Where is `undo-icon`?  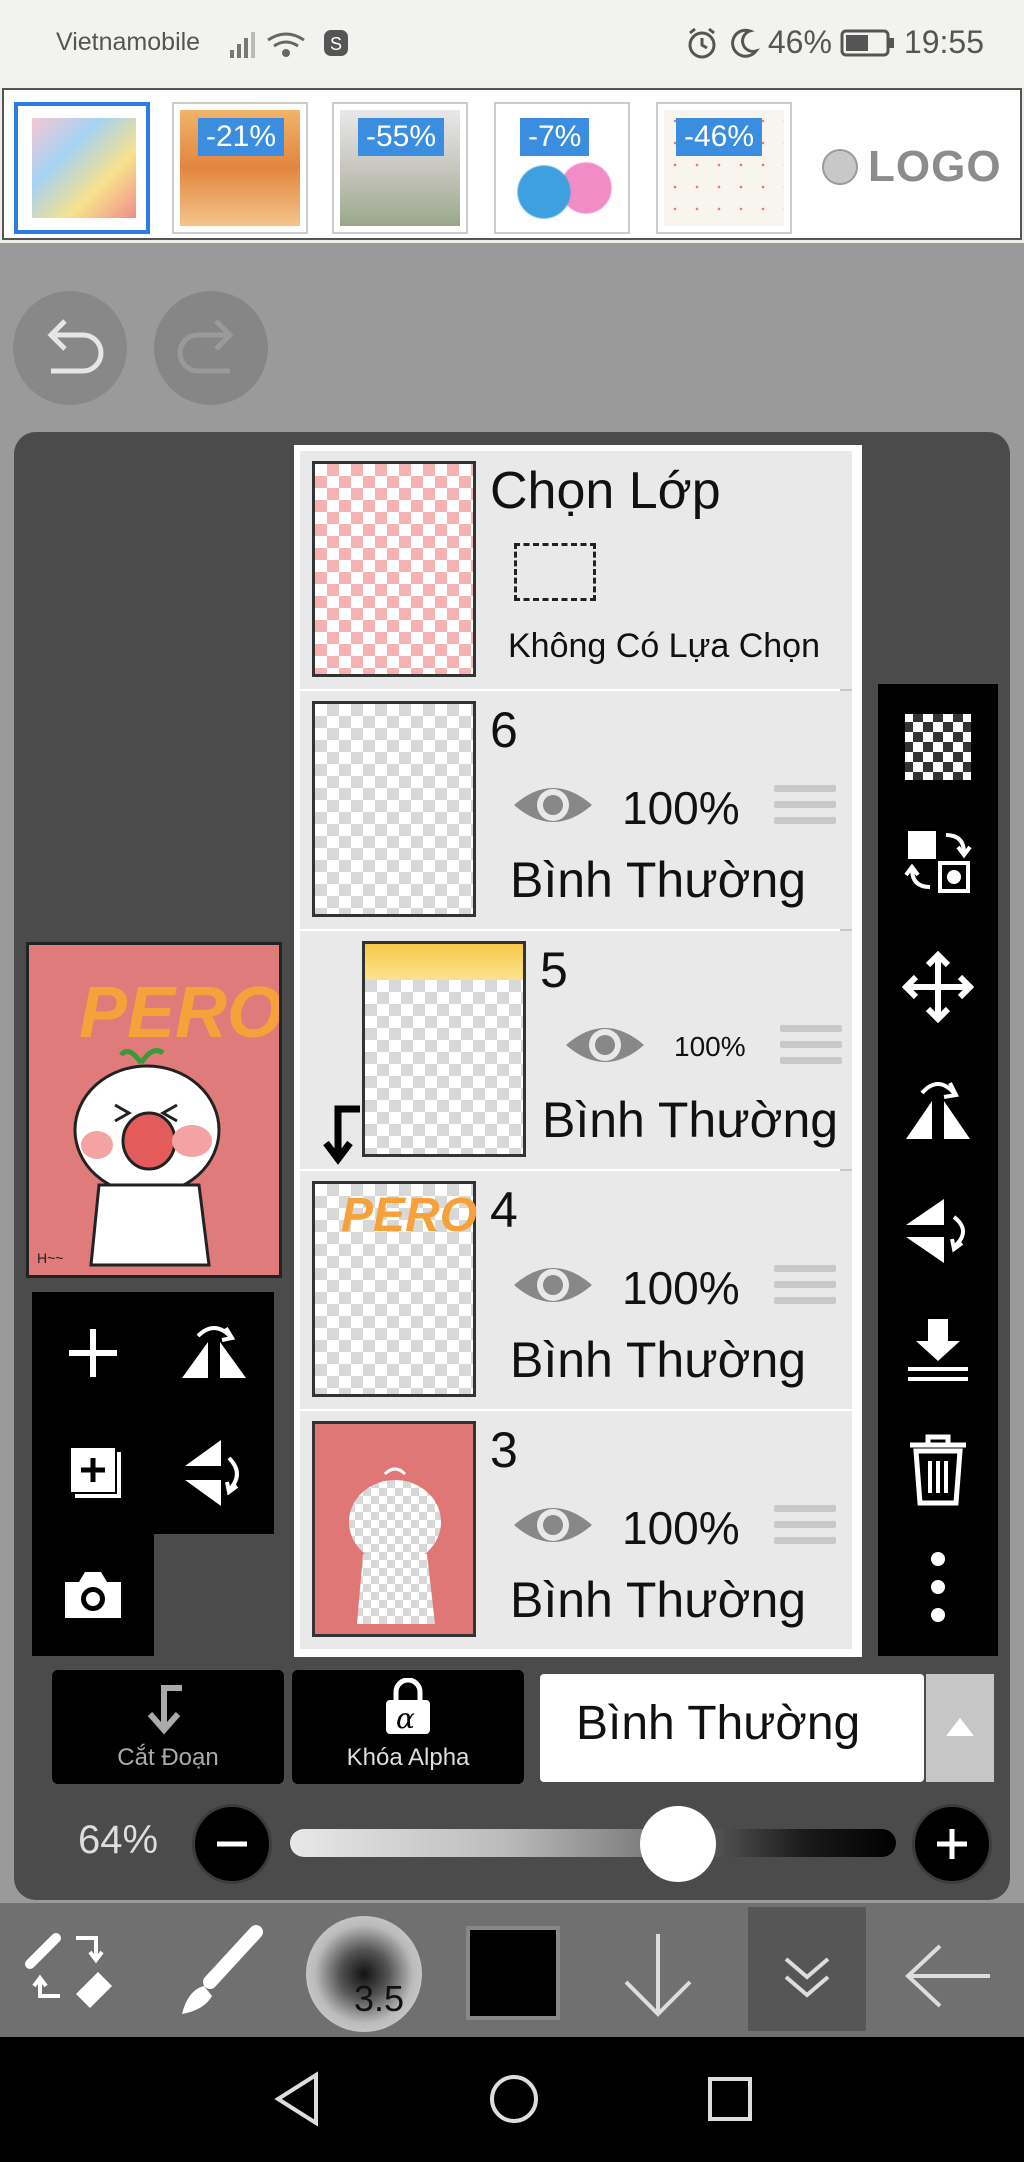 undo-icon is located at coordinates (75, 346).